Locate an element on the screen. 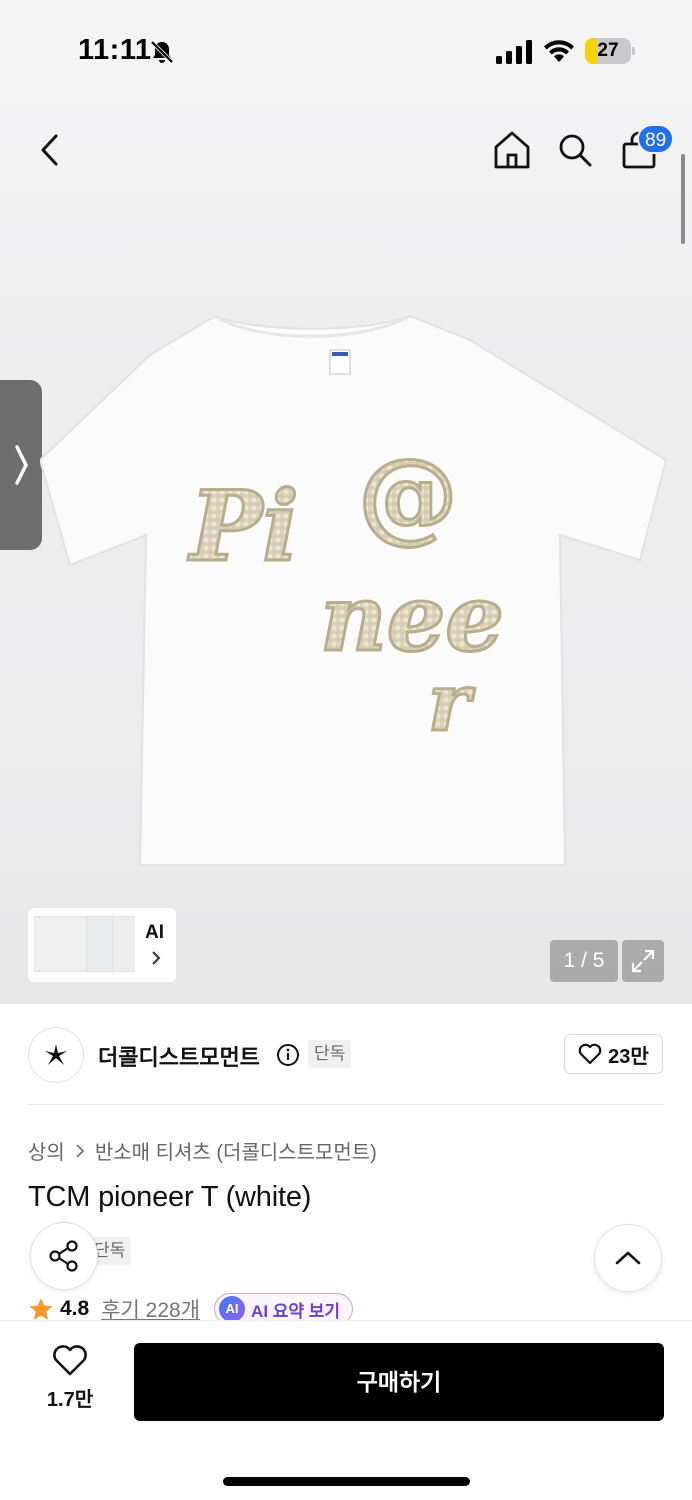  divider is located at coordinates (346, 1104).